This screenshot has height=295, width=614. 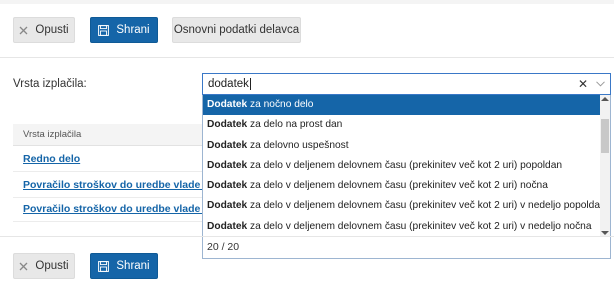 What do you see at coordinates (600, 84) in the screenshot?
I see `chevron-down-icon` at bounding box center [600, 84].